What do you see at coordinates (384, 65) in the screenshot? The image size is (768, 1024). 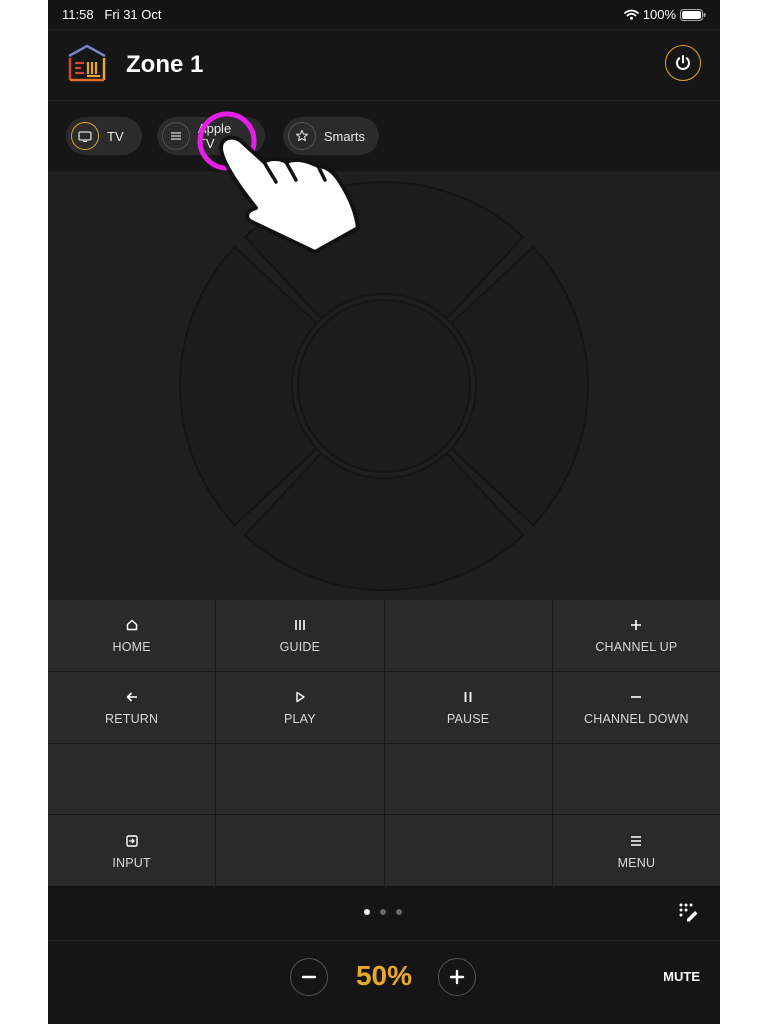 I see `header: Zone 1` at bounding box center [384, 65].